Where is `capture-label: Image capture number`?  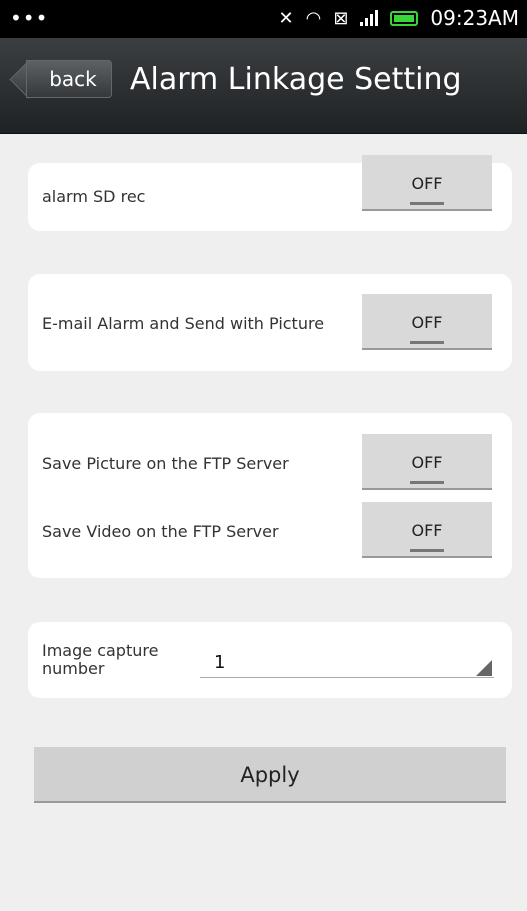
capture-label: Image capture number is located at coordinates (100, 659).